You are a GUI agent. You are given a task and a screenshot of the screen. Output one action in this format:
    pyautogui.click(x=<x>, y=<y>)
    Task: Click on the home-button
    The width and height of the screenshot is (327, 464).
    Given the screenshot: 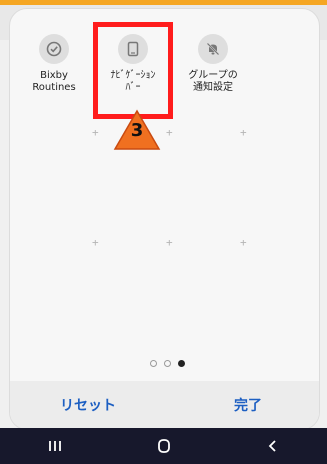 What is the action you would take?
    pyautogui.click(x=164, y=446)
    